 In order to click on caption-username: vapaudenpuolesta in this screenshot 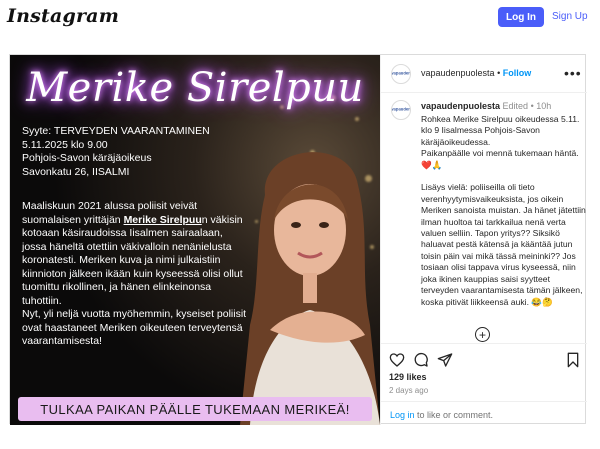, I will do `click(460, 106)`.